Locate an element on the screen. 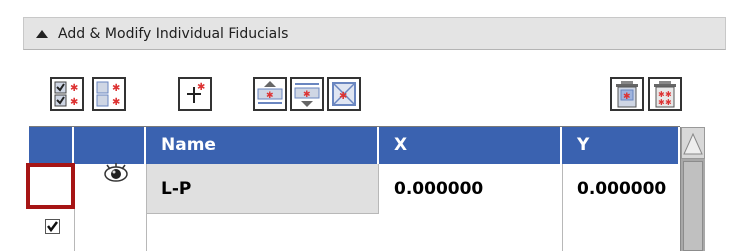 The width and height of the screenshot is (734, 251). collapse-up-arrow-icon is located at coordinates (42, 34).